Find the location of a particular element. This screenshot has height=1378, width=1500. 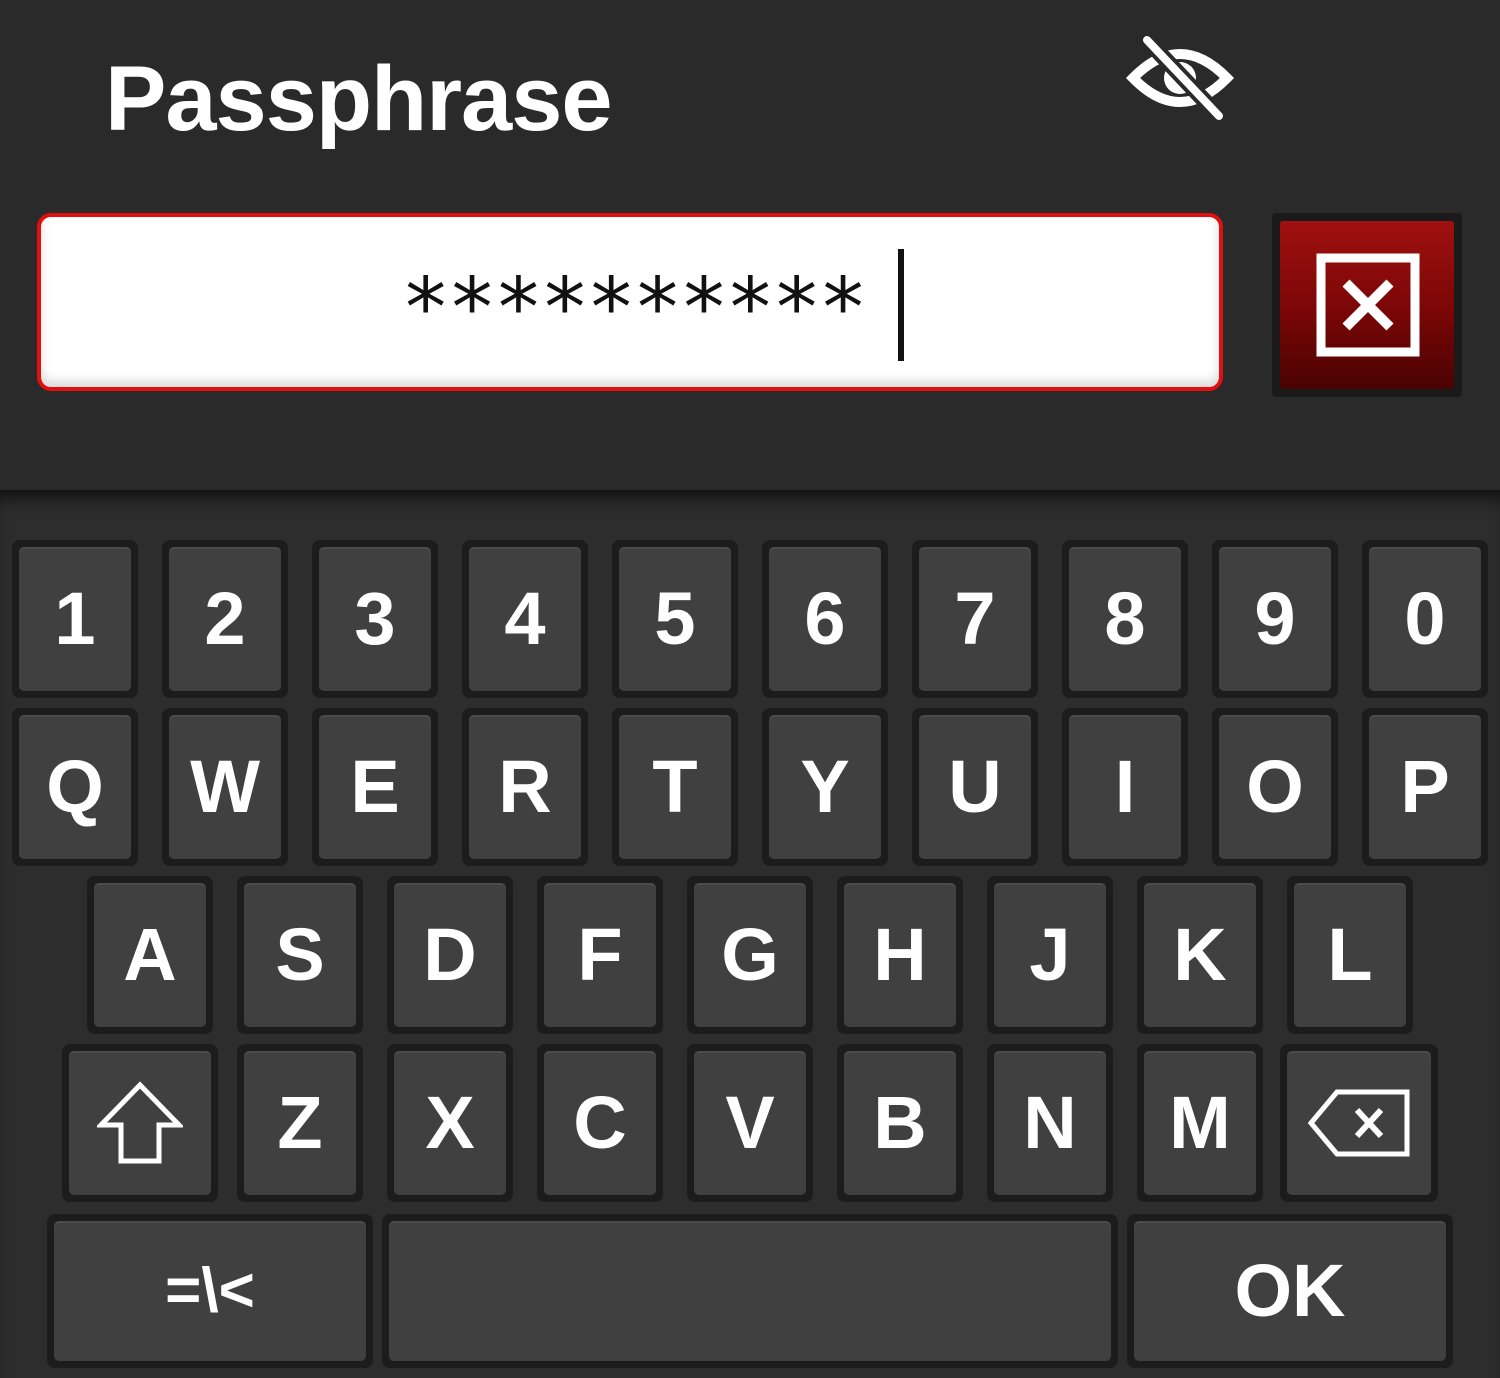

key-h: H is located at coordinates (900, 955).